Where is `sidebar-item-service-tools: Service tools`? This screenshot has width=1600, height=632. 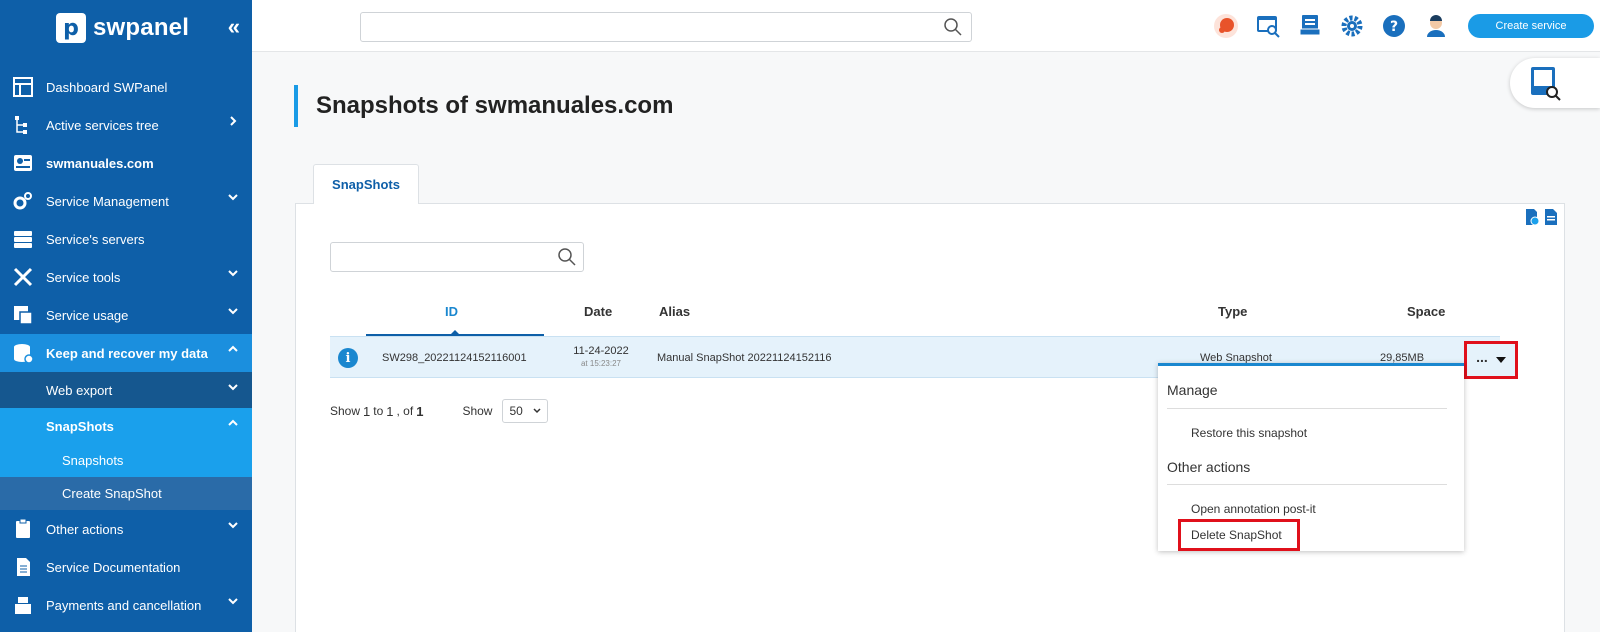
sidebar-item-service-tools: Service tools is located at coordinates (126, 277).